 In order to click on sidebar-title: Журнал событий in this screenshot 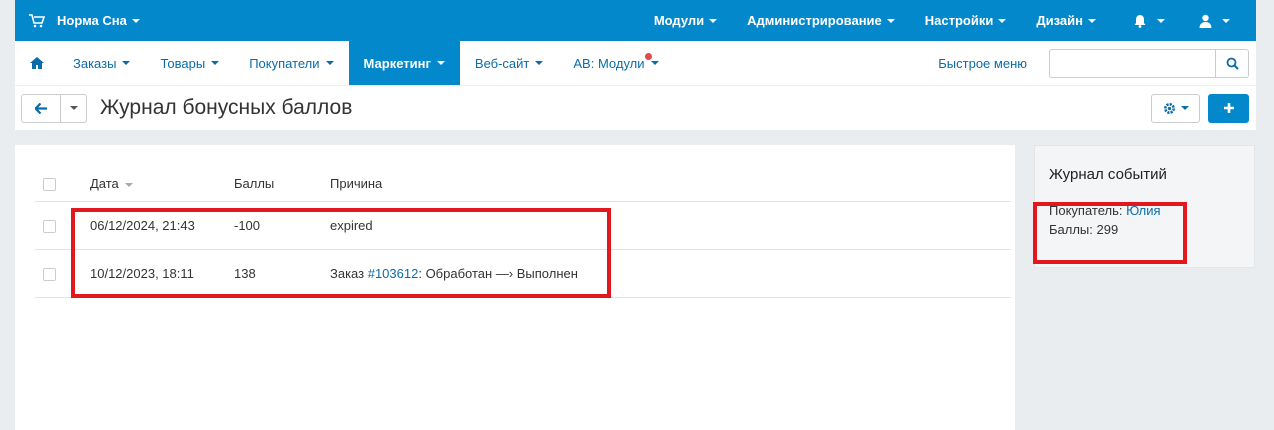, I will do `click(1108, 174)`.